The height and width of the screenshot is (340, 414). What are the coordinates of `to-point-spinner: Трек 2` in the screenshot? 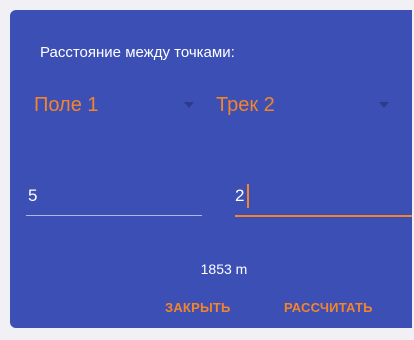 It's located at (309, 105).